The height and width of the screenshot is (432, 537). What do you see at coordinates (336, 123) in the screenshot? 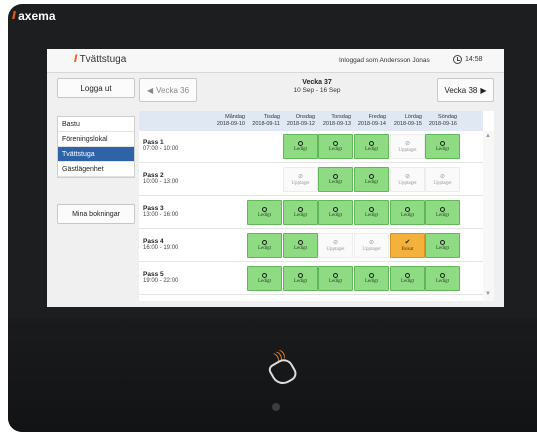
I see `day-date: 2018-09-13` at bounding box center [336, 123].